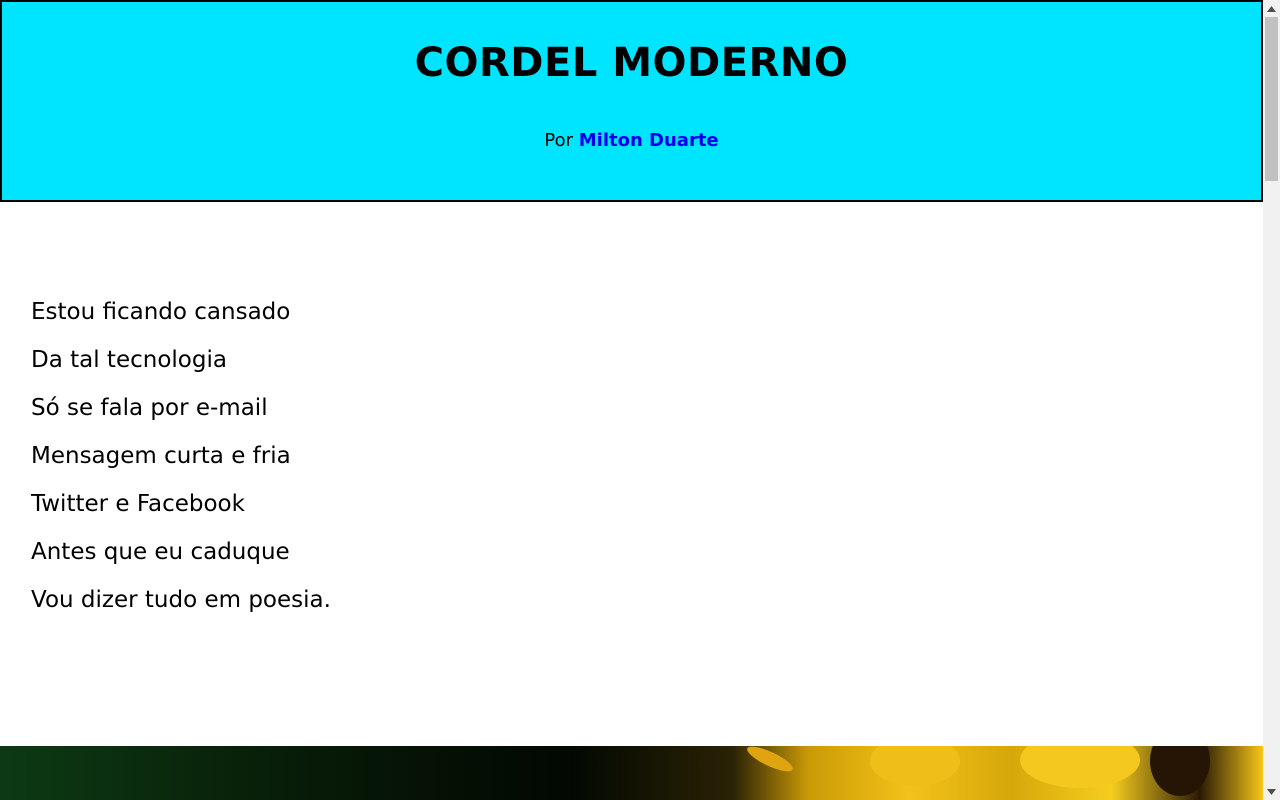 The width and height of the screenshot is (1280, 800). I want to click on poem-line: Twitter e Facebook, so click(138, 504).